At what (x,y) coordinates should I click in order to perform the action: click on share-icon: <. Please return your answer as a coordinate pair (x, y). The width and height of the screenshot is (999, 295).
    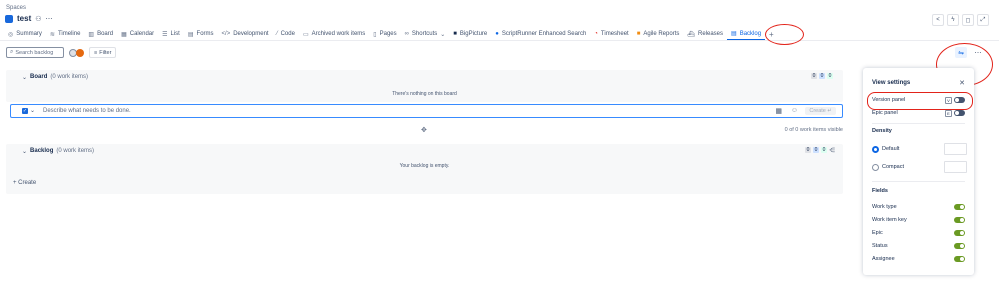
    Looking at the image, I should click on (938, 20).